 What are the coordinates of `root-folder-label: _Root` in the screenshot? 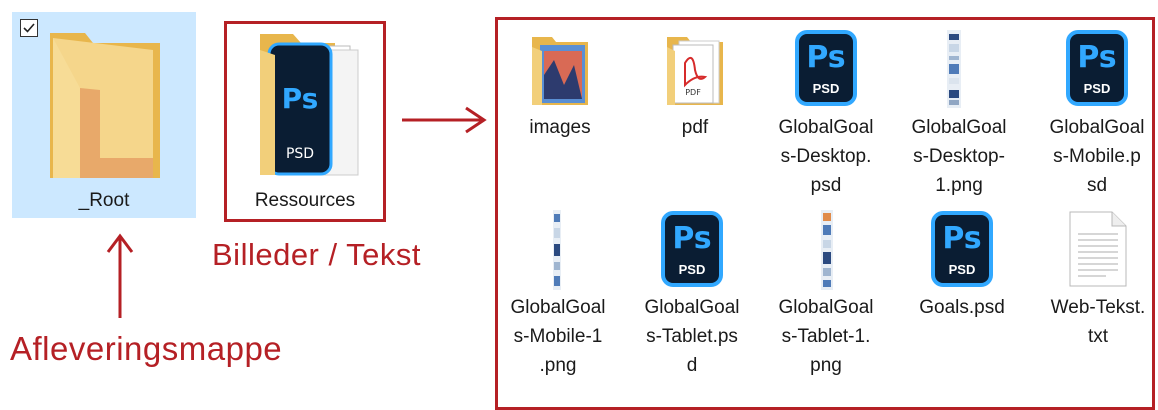 It's located at (104, 200).